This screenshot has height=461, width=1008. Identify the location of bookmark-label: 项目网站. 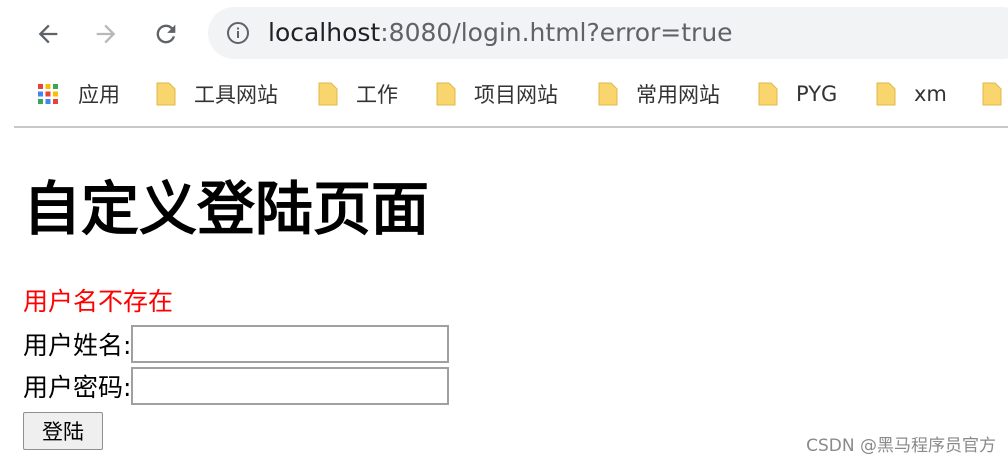
(516, 95).